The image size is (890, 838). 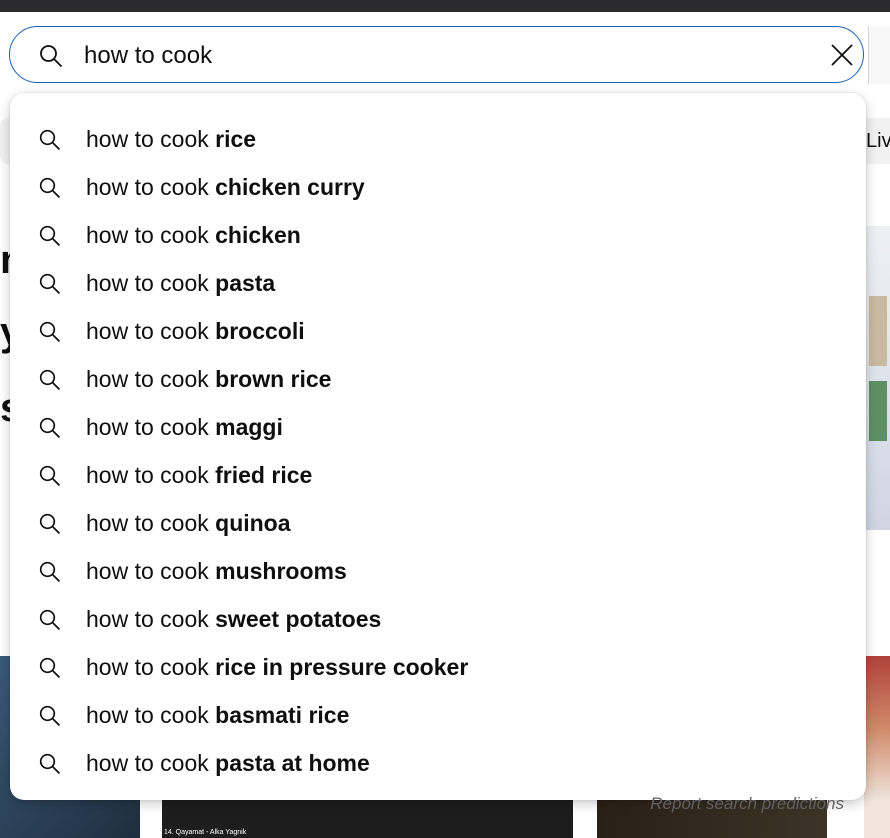 What do you see at coordinates (438, 332) in the screenshot?
I see `suggestion-item: how to cook broccoli` at bounding box center [438, 332].